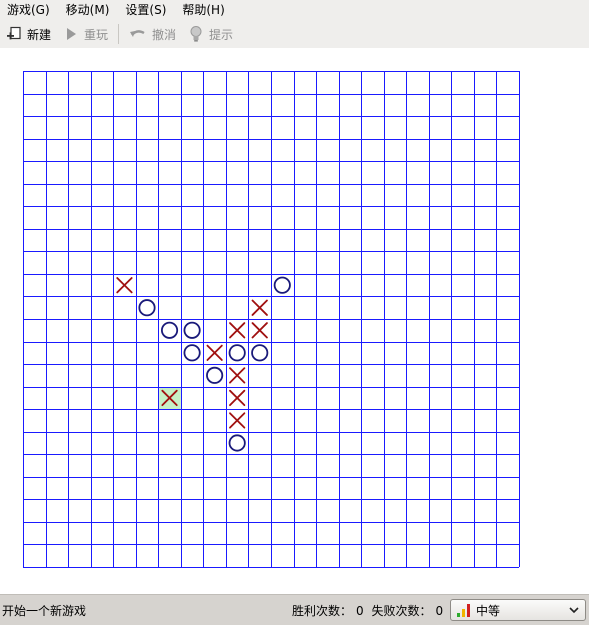 The width and height of the screenshot is (589, 625). What do you see at coordinates (72, 34) in the screenshot?
I see `play-icon` at bounding box center [72, 34].